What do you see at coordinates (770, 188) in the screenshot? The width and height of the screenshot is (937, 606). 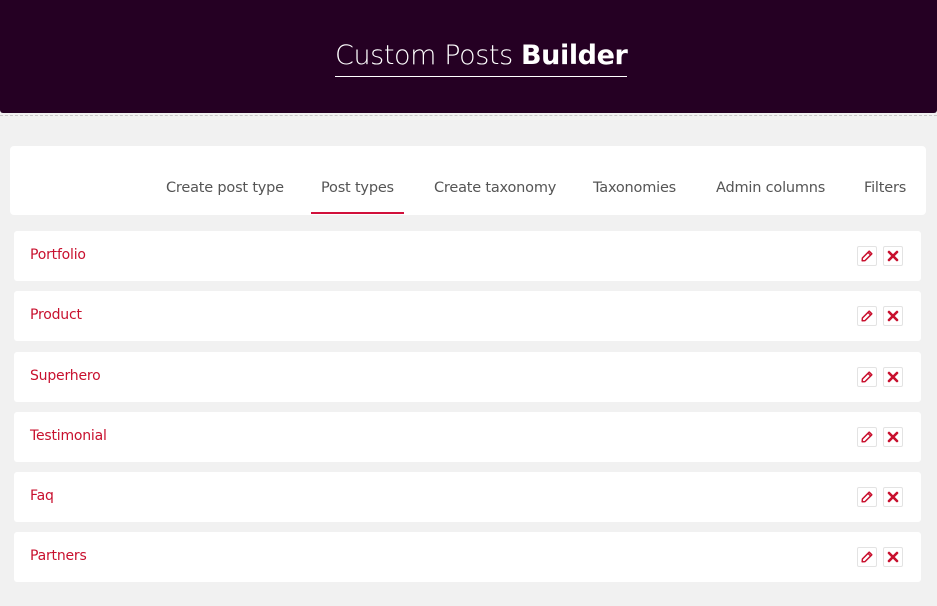 I see `tab-admin-columns: Admin columns` at bounding box center [770, 188].